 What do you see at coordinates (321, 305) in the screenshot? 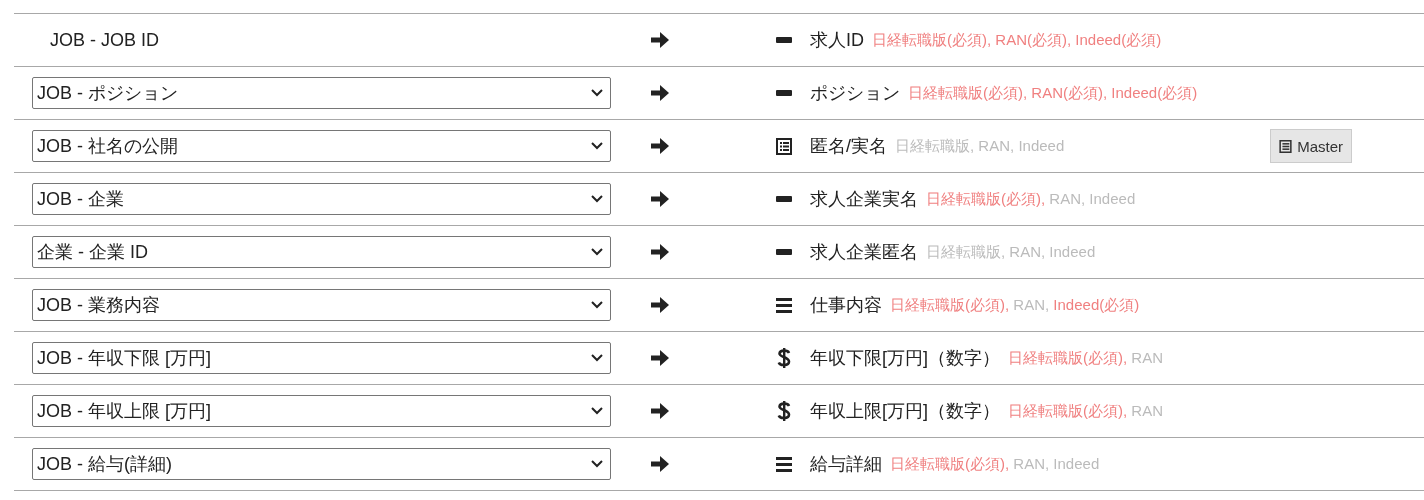
I see `field-dropdown: JOB - 業務内容` at bounding box center [321, 305].